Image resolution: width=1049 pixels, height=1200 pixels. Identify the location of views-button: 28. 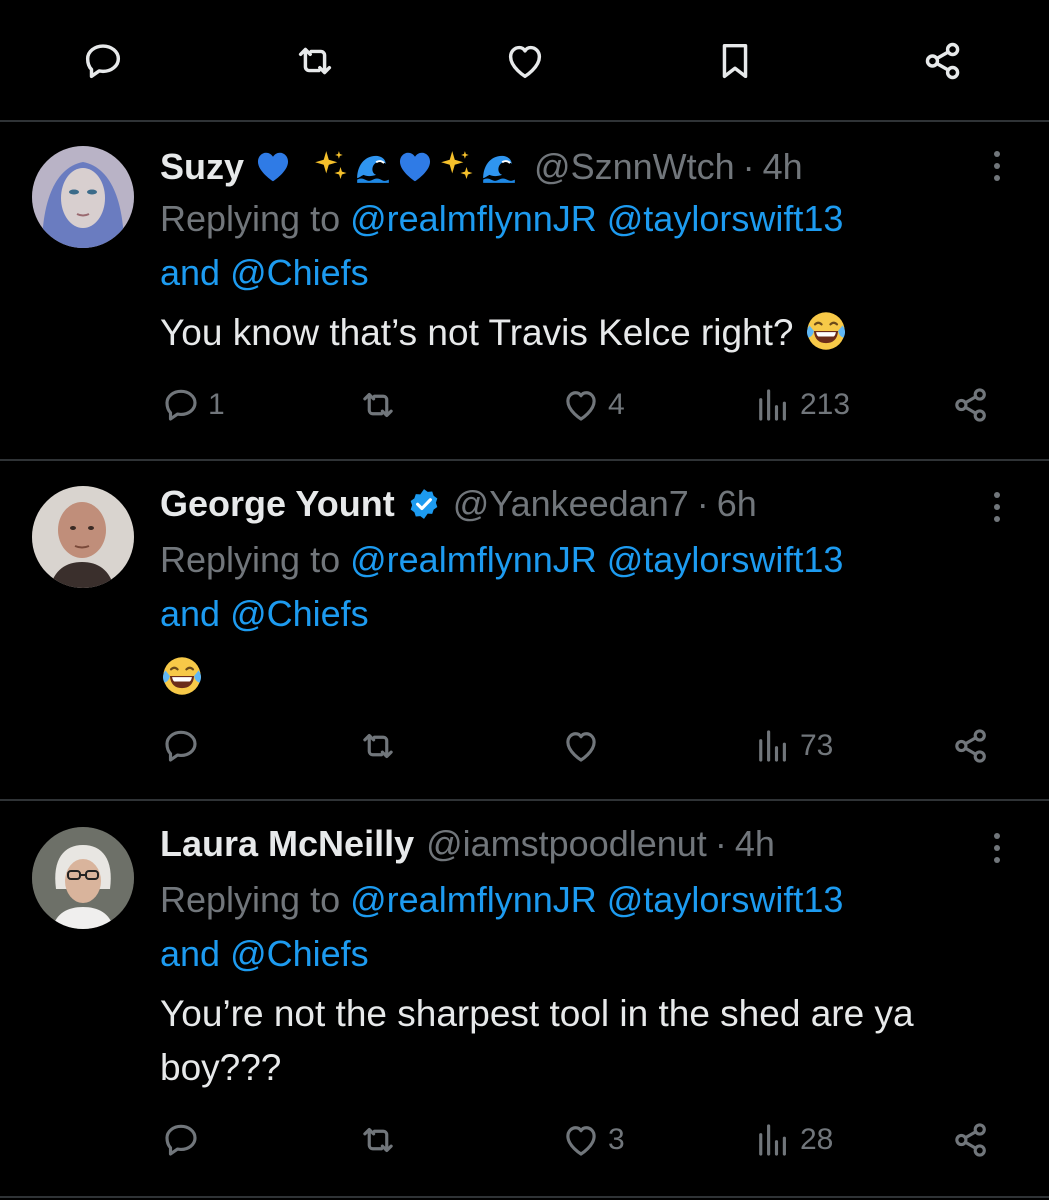
(792, 1140).